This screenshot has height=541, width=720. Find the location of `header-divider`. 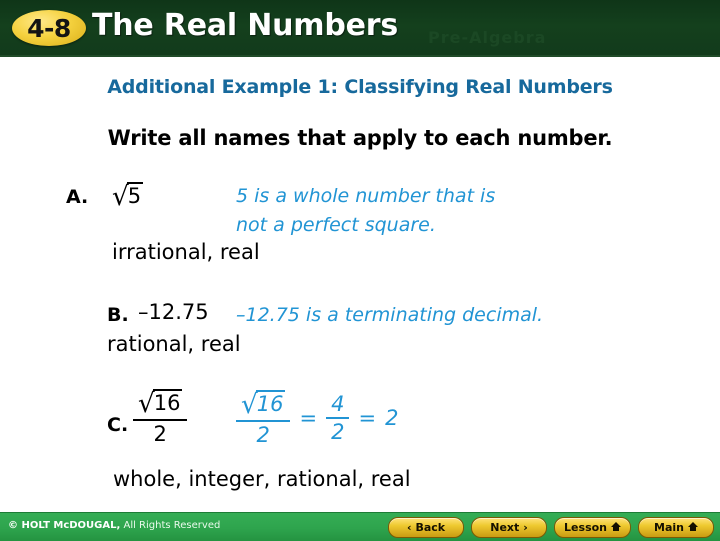

header-divider is located at coordinates (360, 56).